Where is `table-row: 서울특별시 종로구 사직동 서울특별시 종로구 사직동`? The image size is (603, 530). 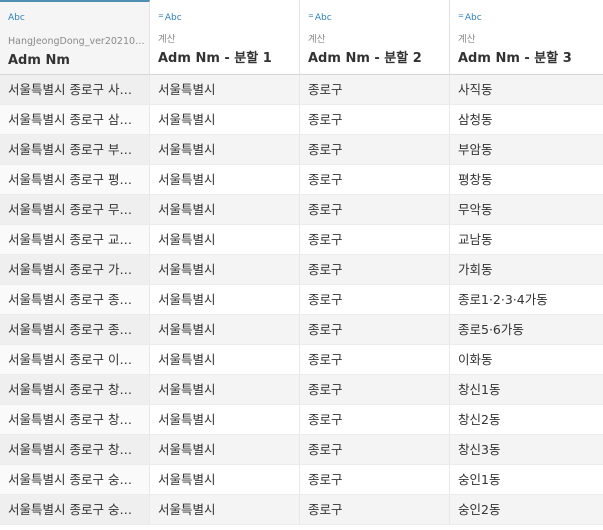
table-row: 서울특별시 종로구 사직동 서울특별시 종로구 사직동 is located at coordinates (301, 90).